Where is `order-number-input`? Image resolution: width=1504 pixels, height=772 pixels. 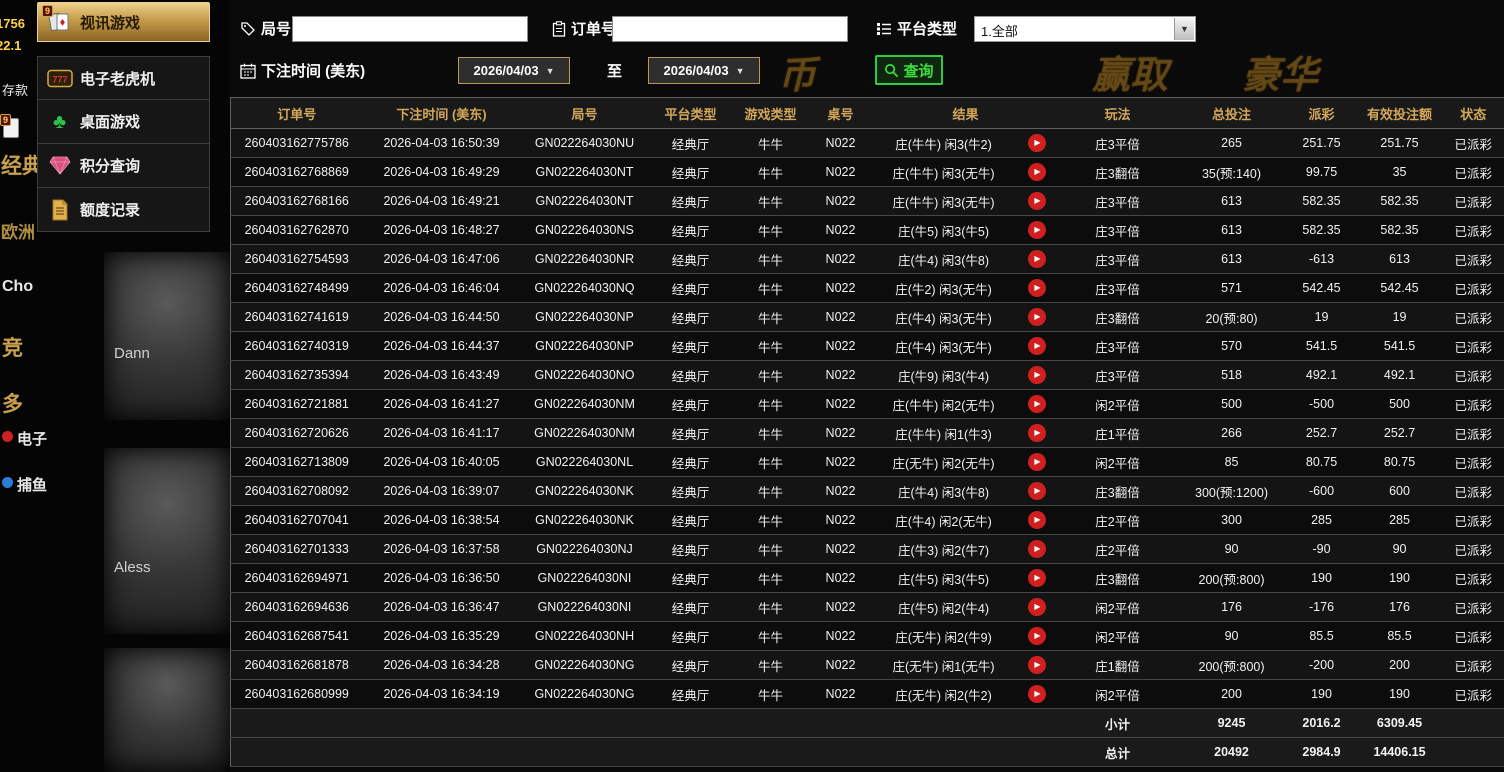 order-number-input is located at coordinates (730, 29).